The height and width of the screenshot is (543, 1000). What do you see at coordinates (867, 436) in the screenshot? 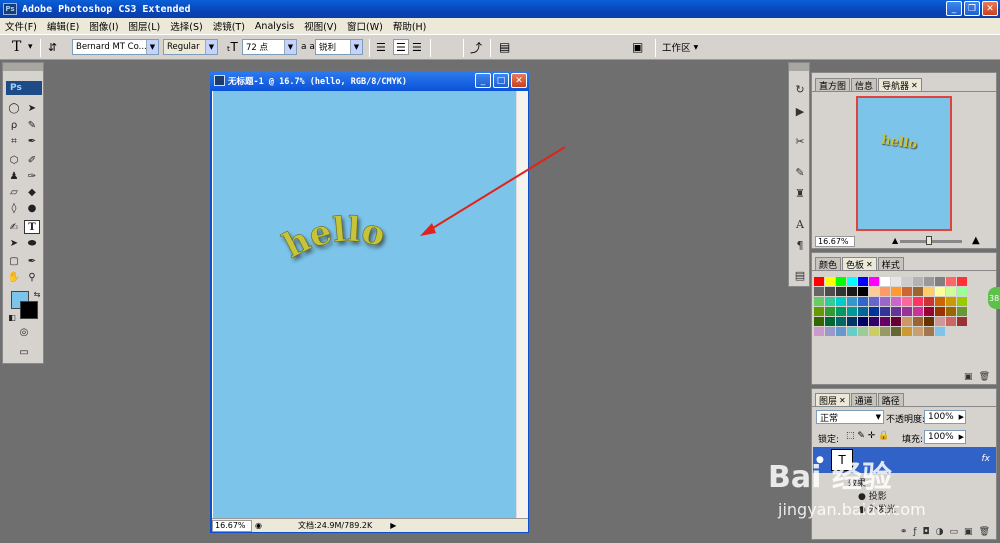
I see `lock-icons: ⬚ ✎ ✛ 🔒` at bounding box center [867, 436].